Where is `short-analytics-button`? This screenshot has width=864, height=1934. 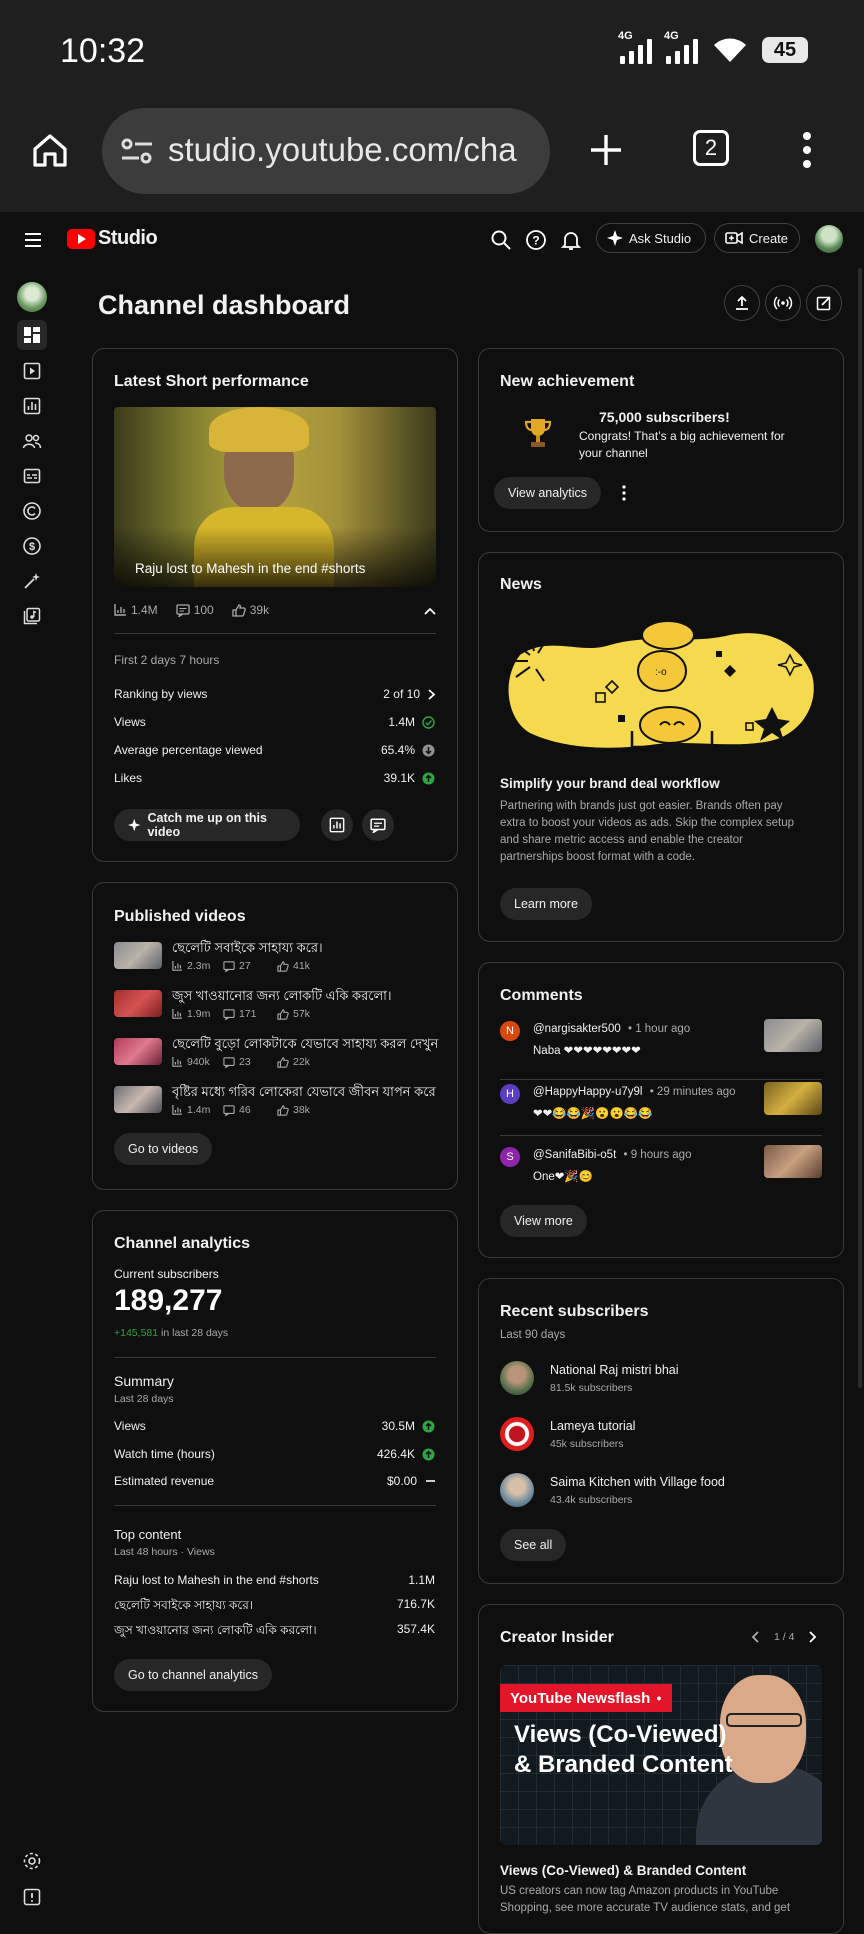 short-analytics-button is located at coordinates (337, 825).